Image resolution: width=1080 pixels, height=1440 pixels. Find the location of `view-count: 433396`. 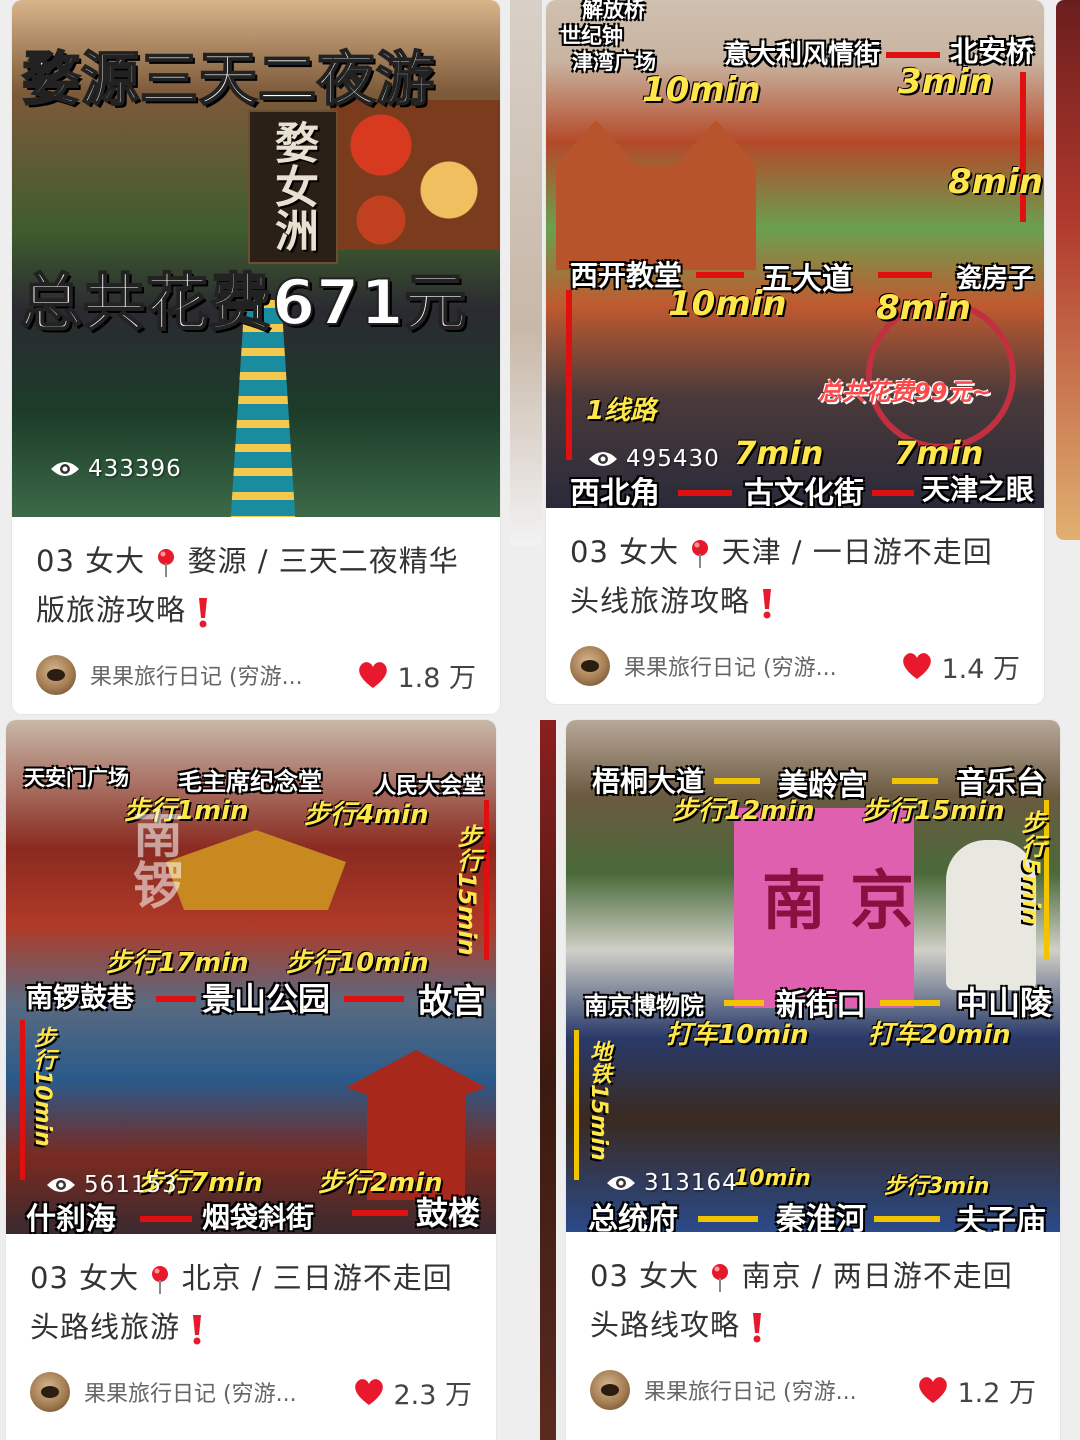

view-count: 433396 is located at coordinates (116, 469).